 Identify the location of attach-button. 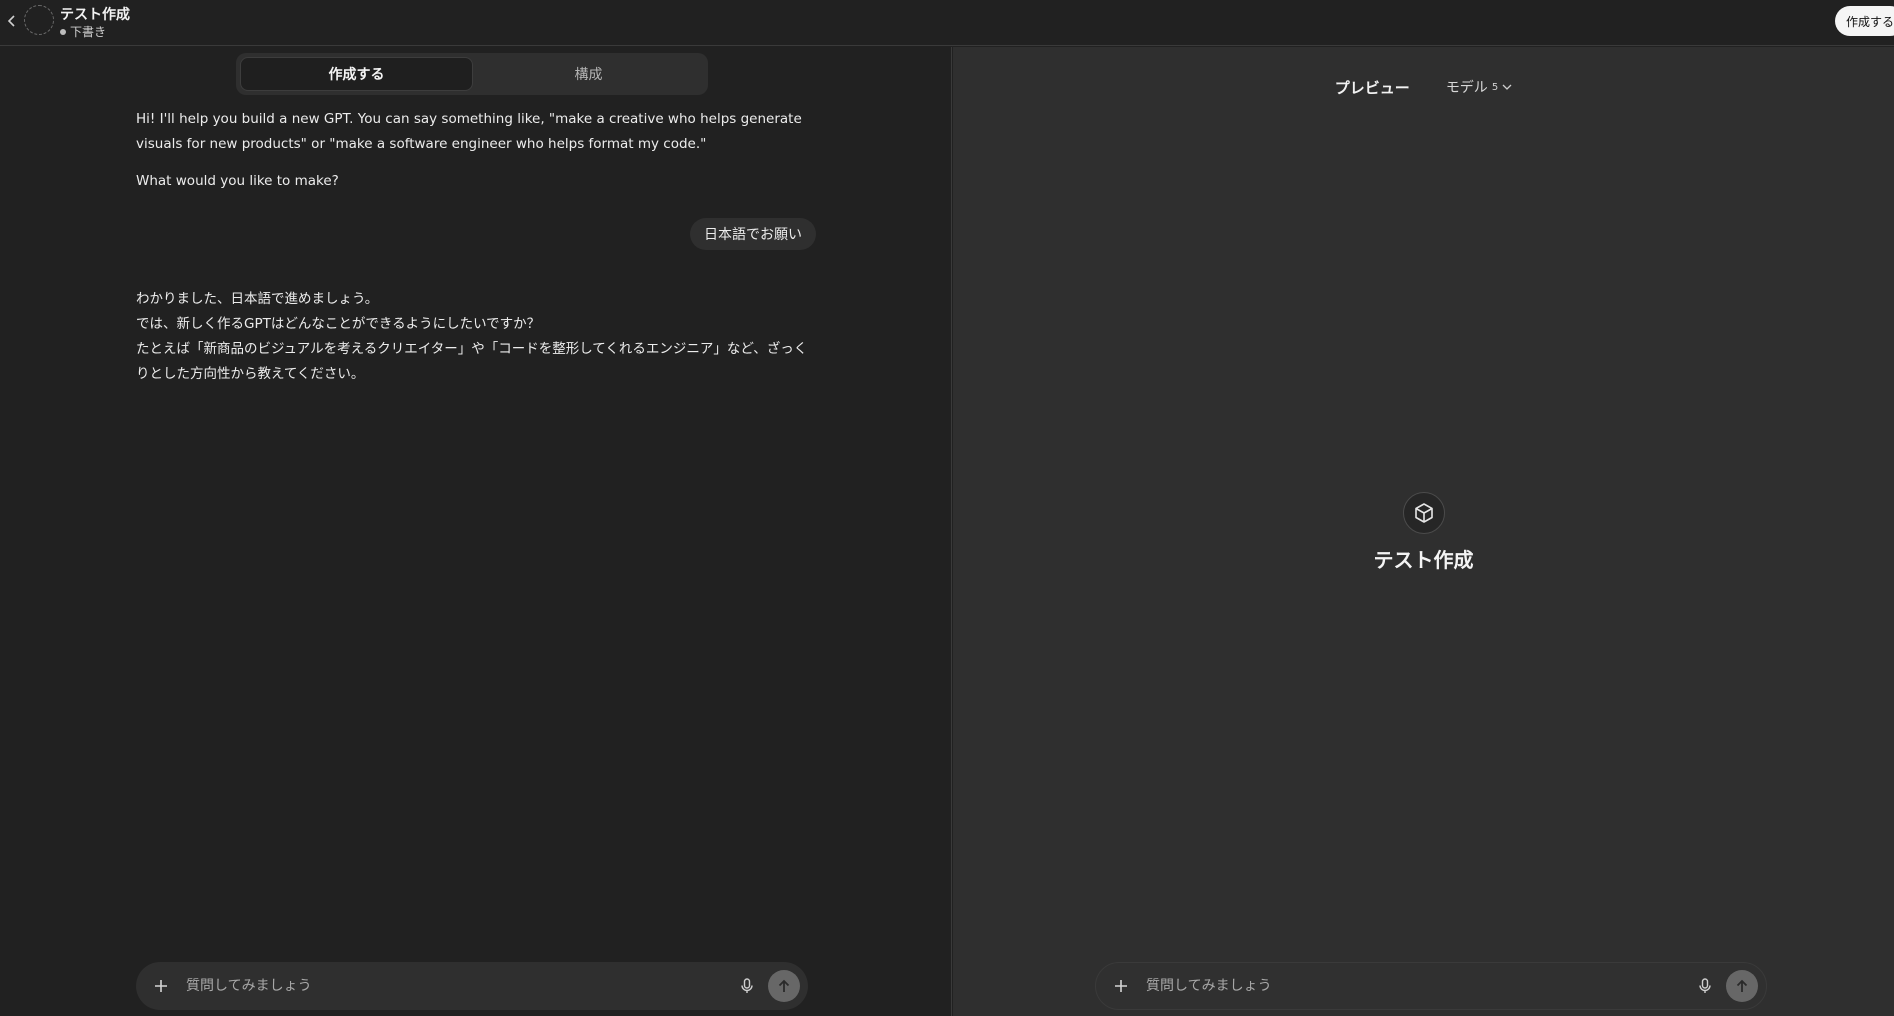
(161, 986).